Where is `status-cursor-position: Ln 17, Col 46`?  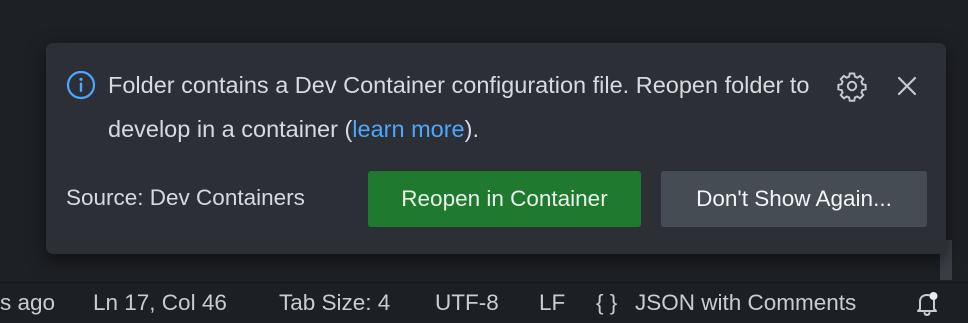
status-cursor-position: Ln 17, Col 46 is located at coordinates (160, 303).